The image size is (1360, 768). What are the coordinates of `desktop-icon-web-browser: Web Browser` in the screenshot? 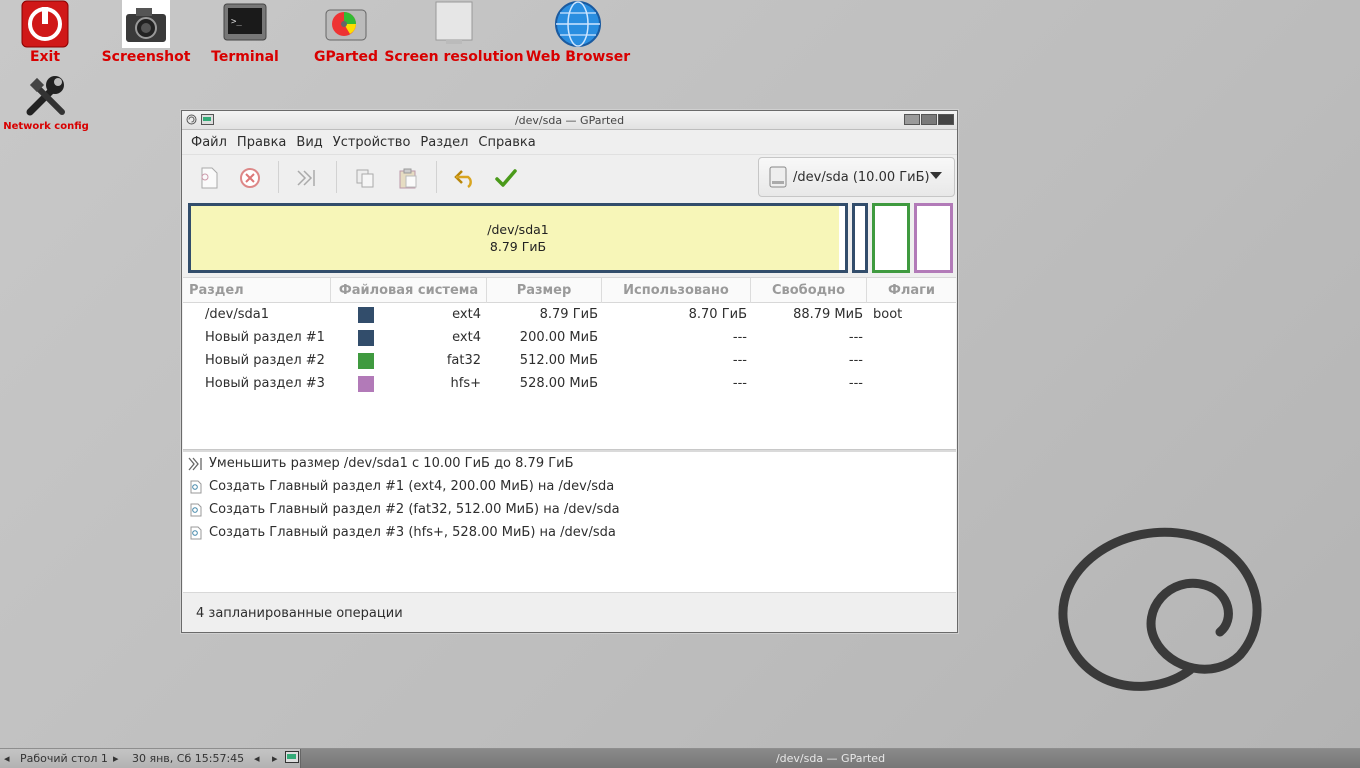 It's located at (578, 32).